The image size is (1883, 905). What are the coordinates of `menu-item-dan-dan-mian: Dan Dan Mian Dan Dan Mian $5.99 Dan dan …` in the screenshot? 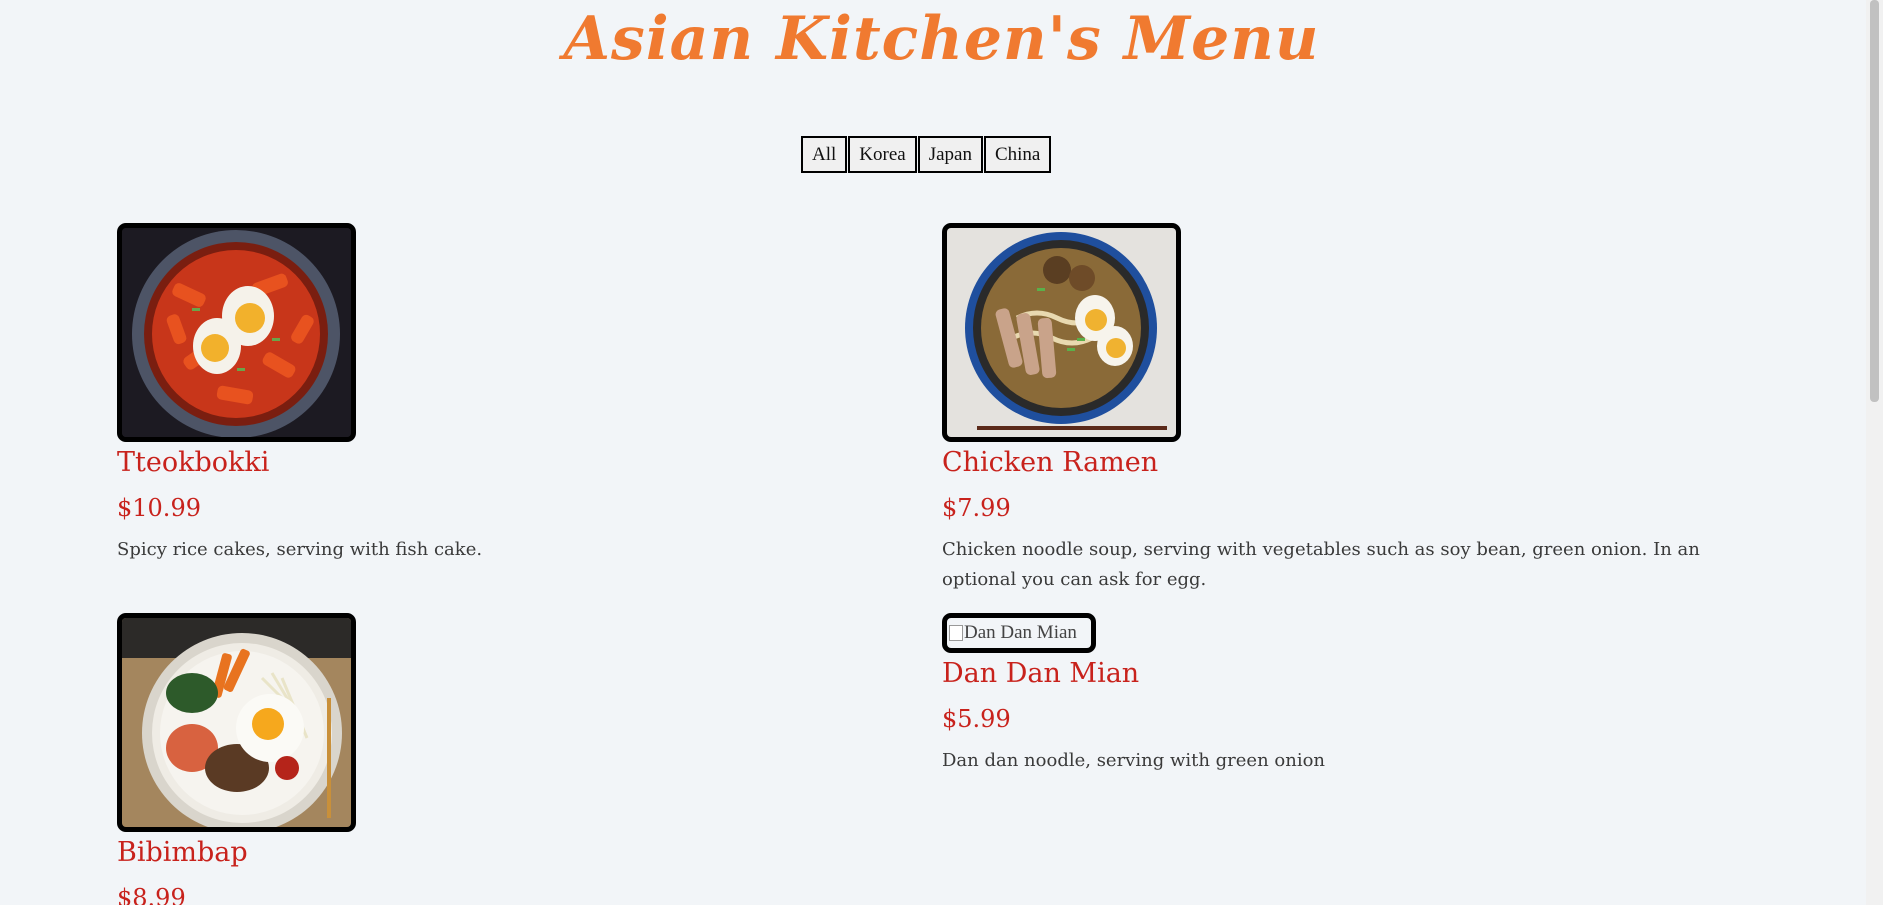 It's located at (1332, 694).